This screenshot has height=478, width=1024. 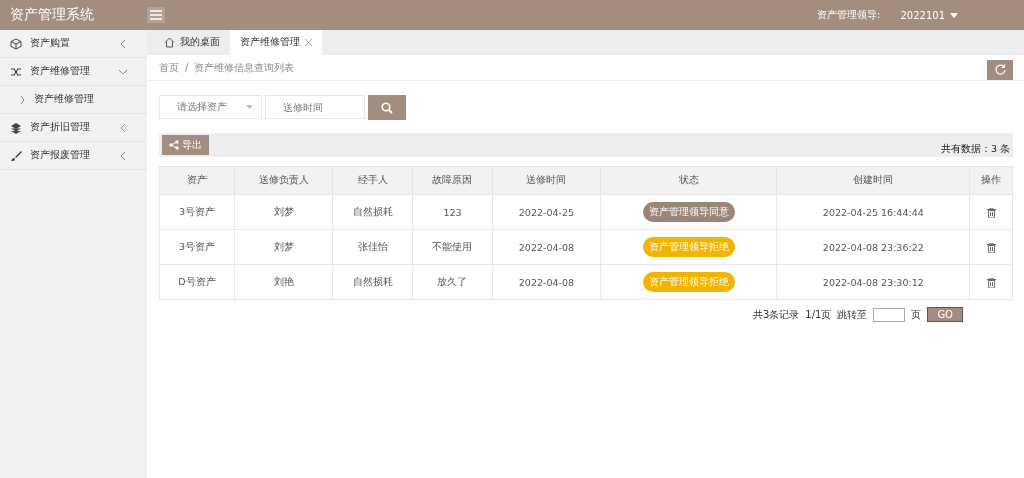 What do you see at coordinates (123, 71) in the screenshot?
I see `chevron-down-icon` at bounding box center [123, 71].